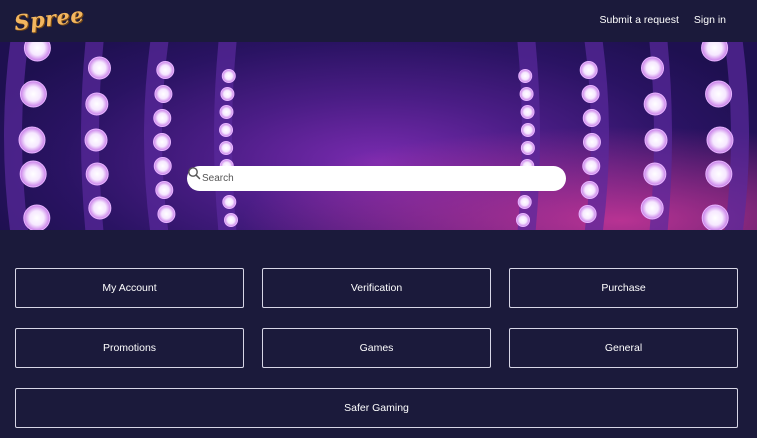  What do you see at coordinates (376, 408) in the screenshot?
I see `category-safer-gaming: Safer Gaming` at bounding box center [376, 408].